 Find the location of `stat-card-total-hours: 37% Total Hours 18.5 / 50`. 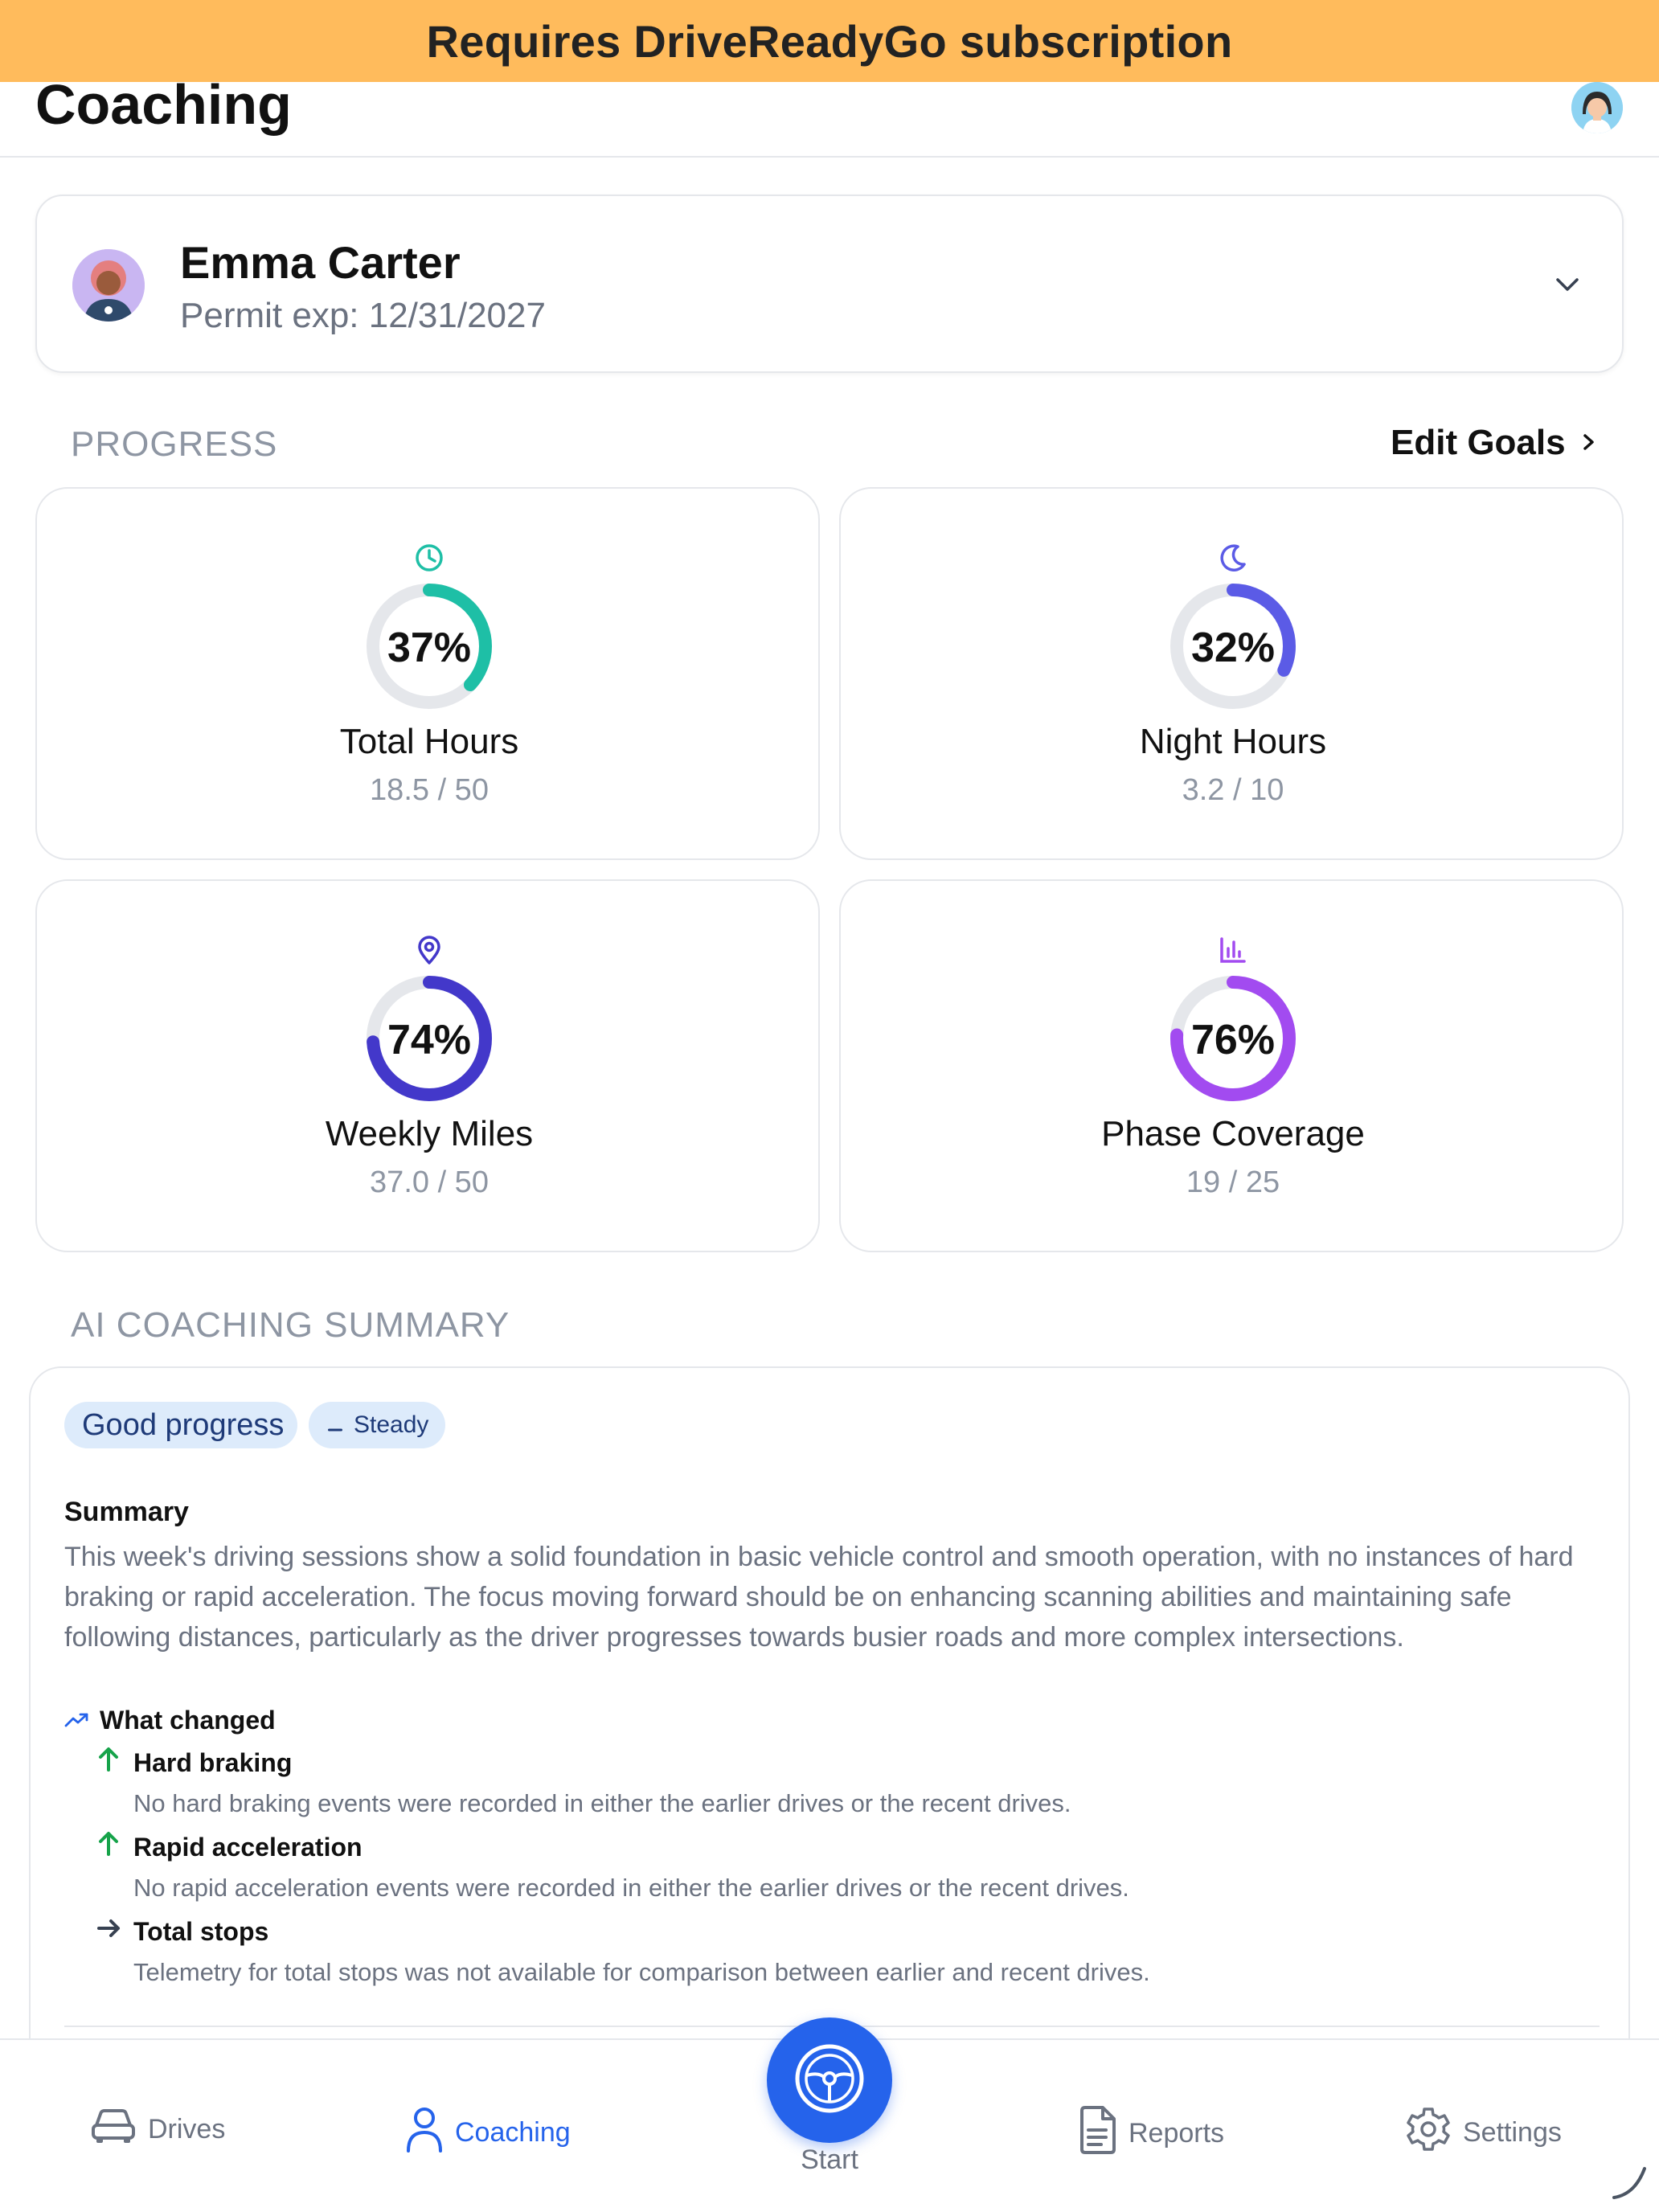

stat-card-total-hours: 37% Total Hours 18.5 / 50 is located at coordinates (427, 673).